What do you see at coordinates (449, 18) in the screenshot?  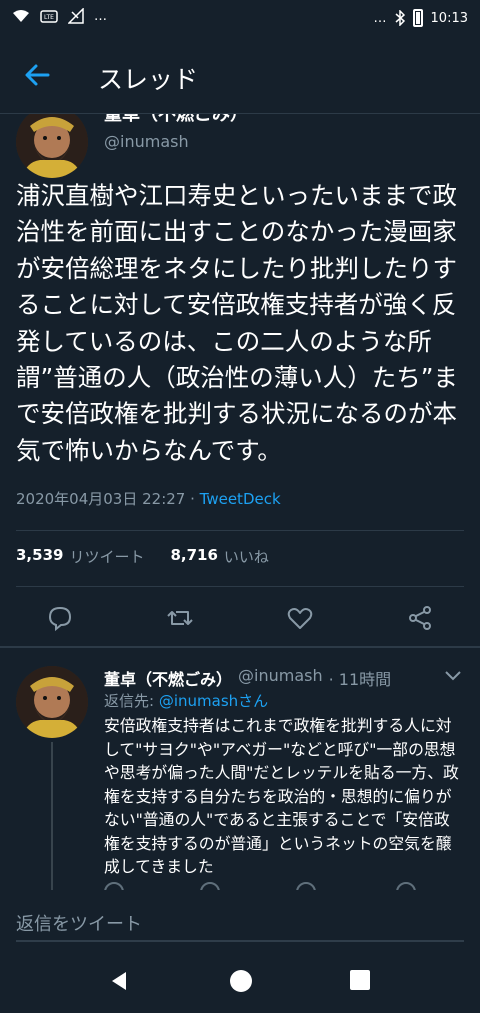 I see `status-time: 10:13` at bounding box center [449, 18].